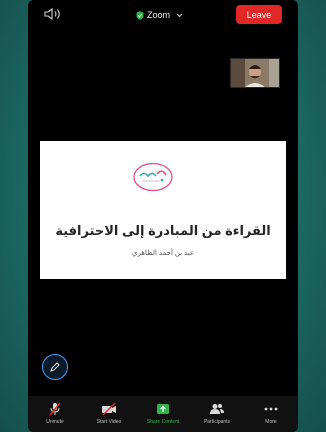  I want to click on start-video-label: Start Video, so click(109, 422).